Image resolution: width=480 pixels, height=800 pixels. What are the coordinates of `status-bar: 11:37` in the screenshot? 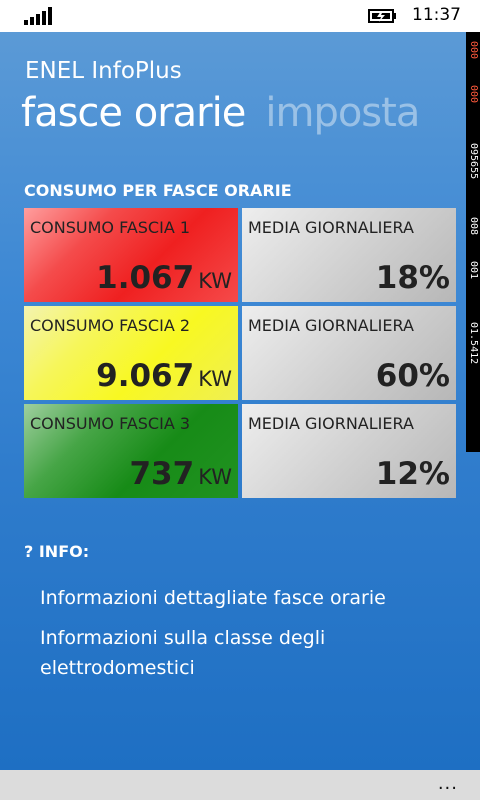 It's located at (240, 16).